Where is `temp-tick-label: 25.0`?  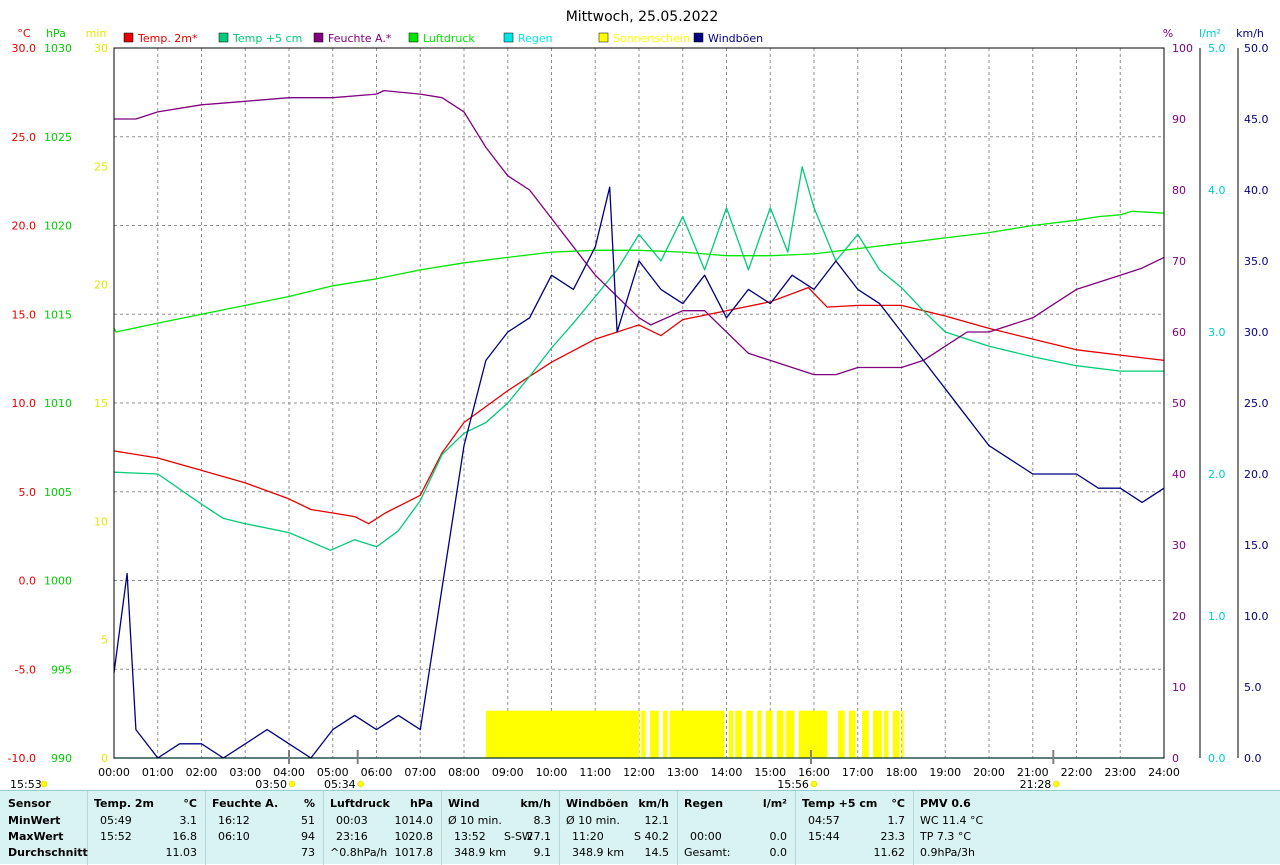
temp-tick-label: 25.0 is located at coordinates (24, 137).